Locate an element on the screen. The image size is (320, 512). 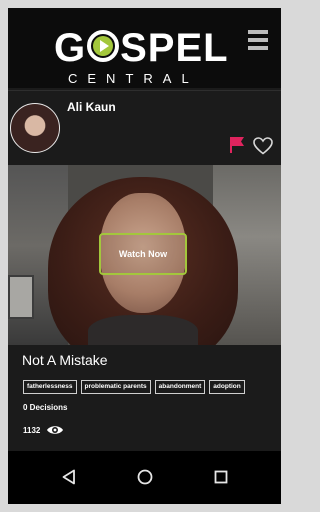
hamburger-icon is located at coordinates (258, 41).